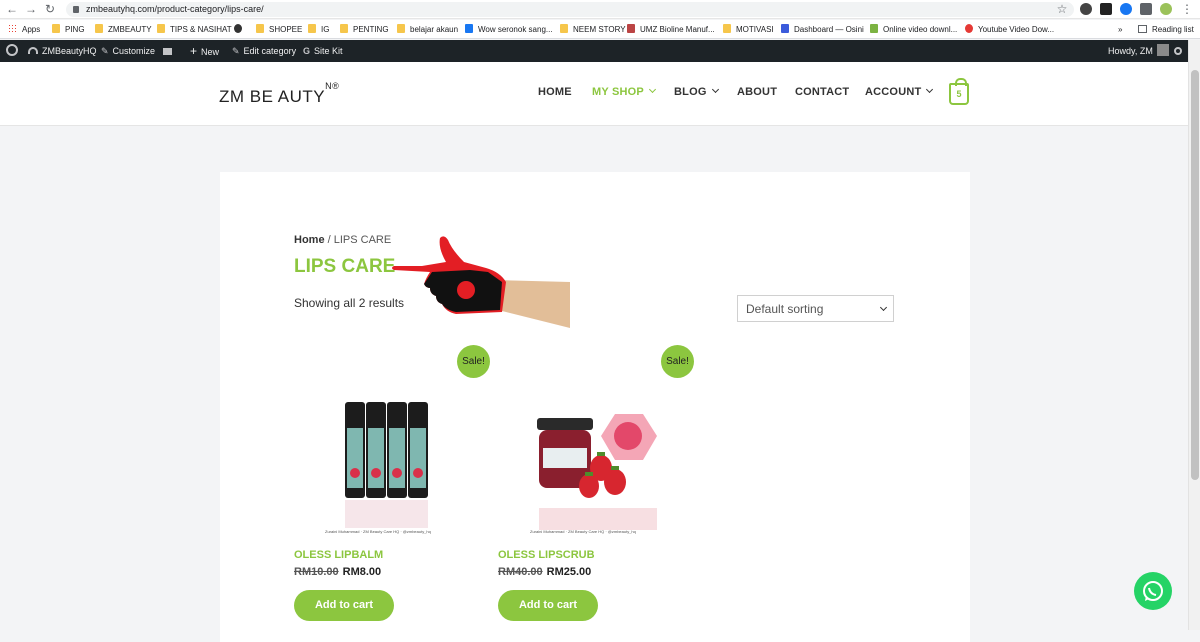  What do you see at coordinates (105, 51) in the screenshot?
I see `brush-icon: ✎` at bounding box center [105, 51].